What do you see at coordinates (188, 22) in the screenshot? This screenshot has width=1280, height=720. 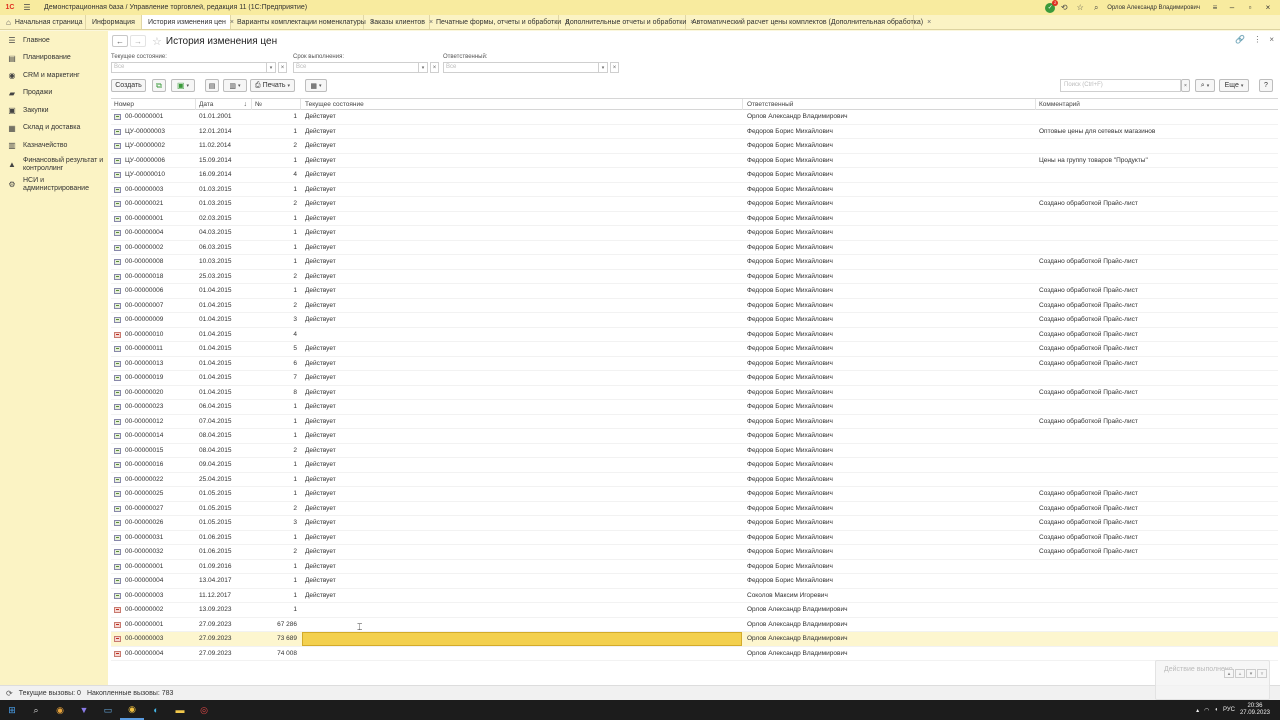 I see `tab-price-history: История изменения цен ×` at bounding box center [188, 22].